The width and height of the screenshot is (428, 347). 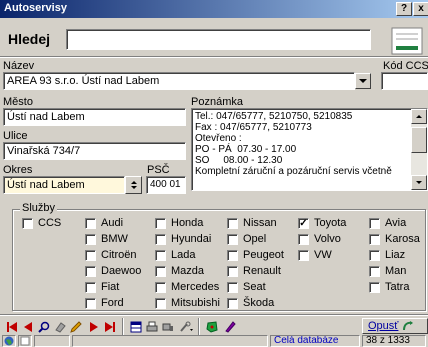 What do you see at coordinates (323, 255) in the screenshot?
I see `checkbox-label: VW` at bounding box center [323, 255].